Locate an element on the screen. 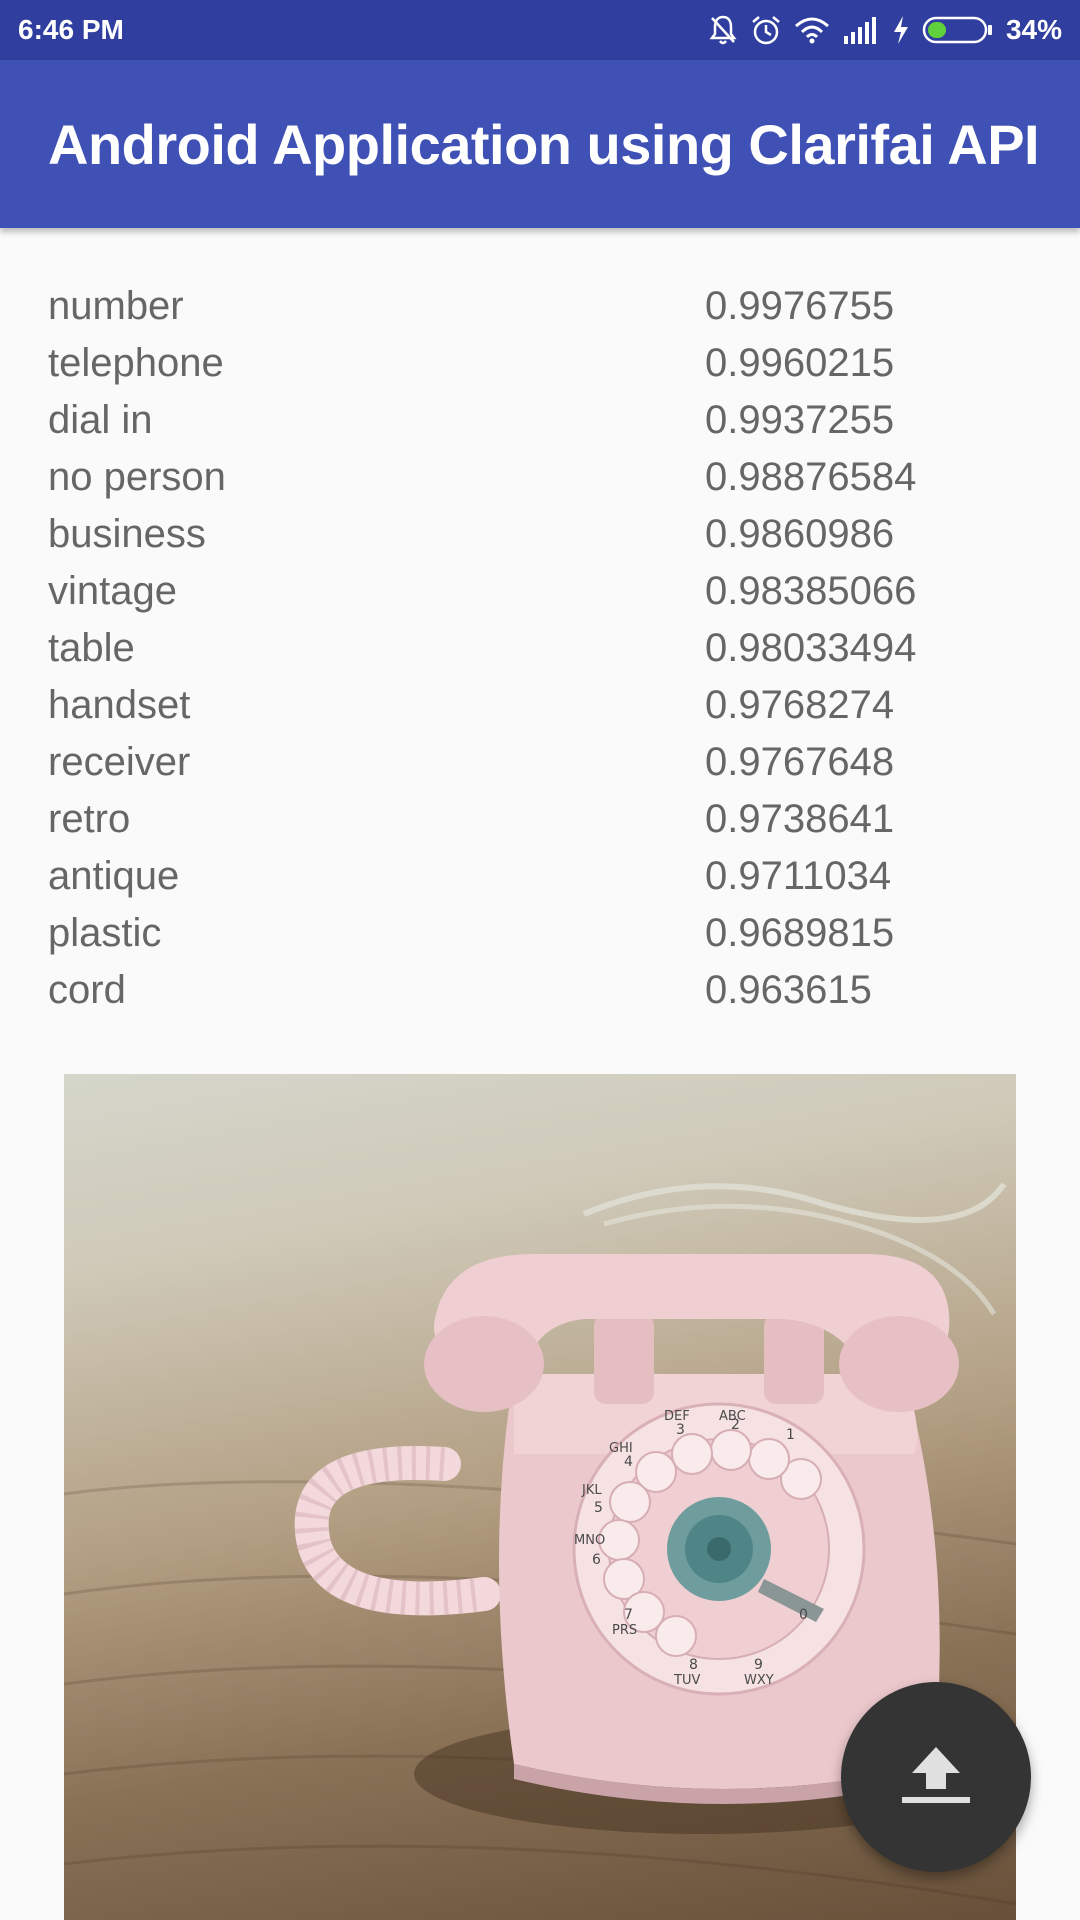 This screenshot has width=1080, height=1920. tag-score: 0.9976755 is located at coordinates (800, 306).